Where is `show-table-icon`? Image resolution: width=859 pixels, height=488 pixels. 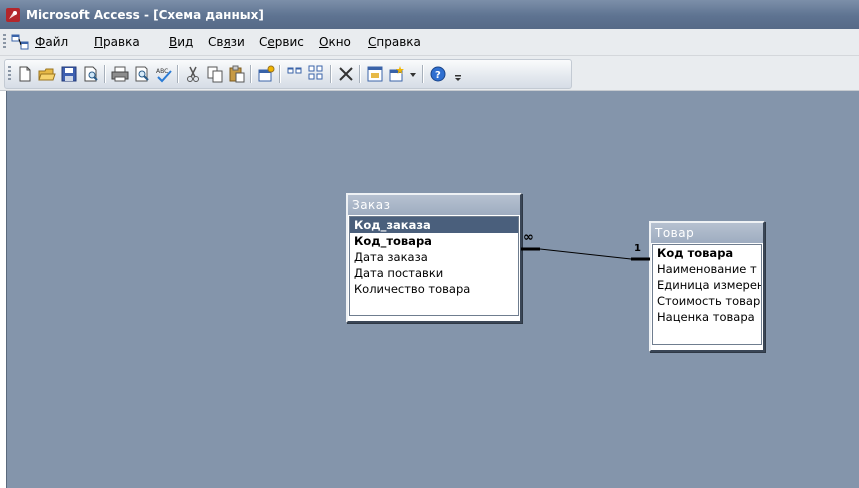 show-table-icon is located at coordinates (266, 74).